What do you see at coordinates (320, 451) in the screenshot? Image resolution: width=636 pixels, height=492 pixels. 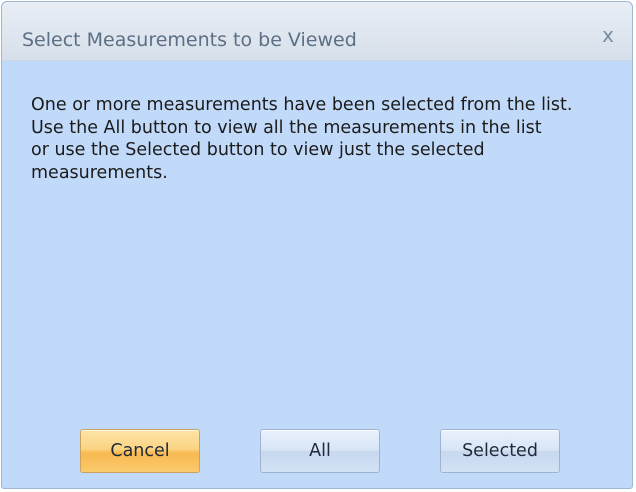 I see `all-button: All` at bounding box center [320, 451].